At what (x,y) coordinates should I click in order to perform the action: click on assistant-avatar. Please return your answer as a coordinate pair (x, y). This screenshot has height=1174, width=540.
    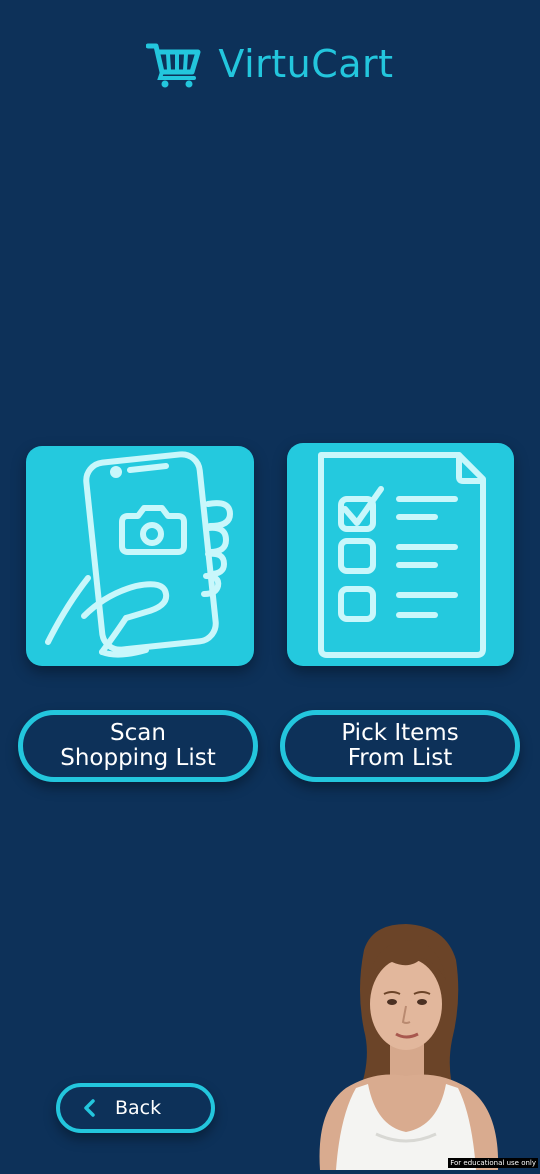
    Looking at the image, I should click on (406, 1045).